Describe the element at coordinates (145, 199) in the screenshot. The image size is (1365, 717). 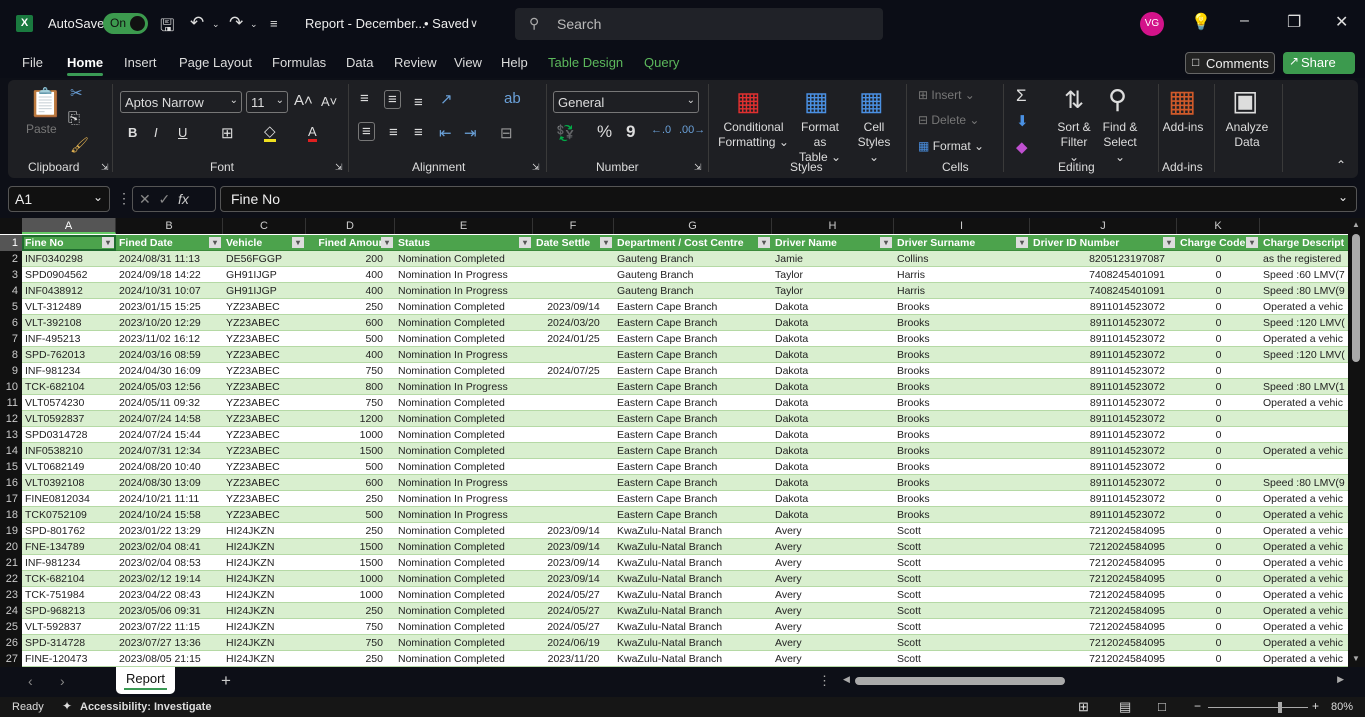
I see `cancel-icon: ✕` at that location.